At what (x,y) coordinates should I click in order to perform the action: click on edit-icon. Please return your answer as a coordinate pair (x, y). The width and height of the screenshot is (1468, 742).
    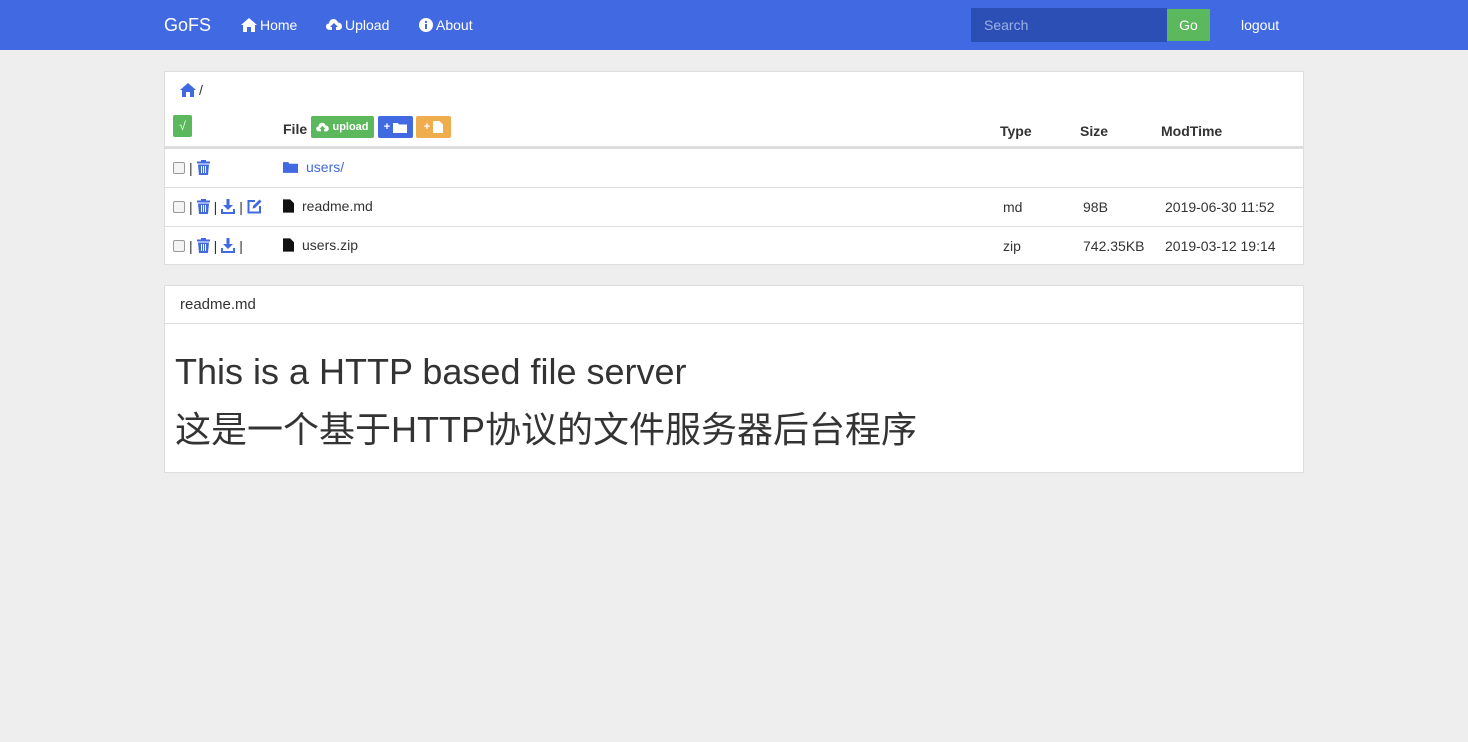
    Looking at the image, I should click on (254, 206).